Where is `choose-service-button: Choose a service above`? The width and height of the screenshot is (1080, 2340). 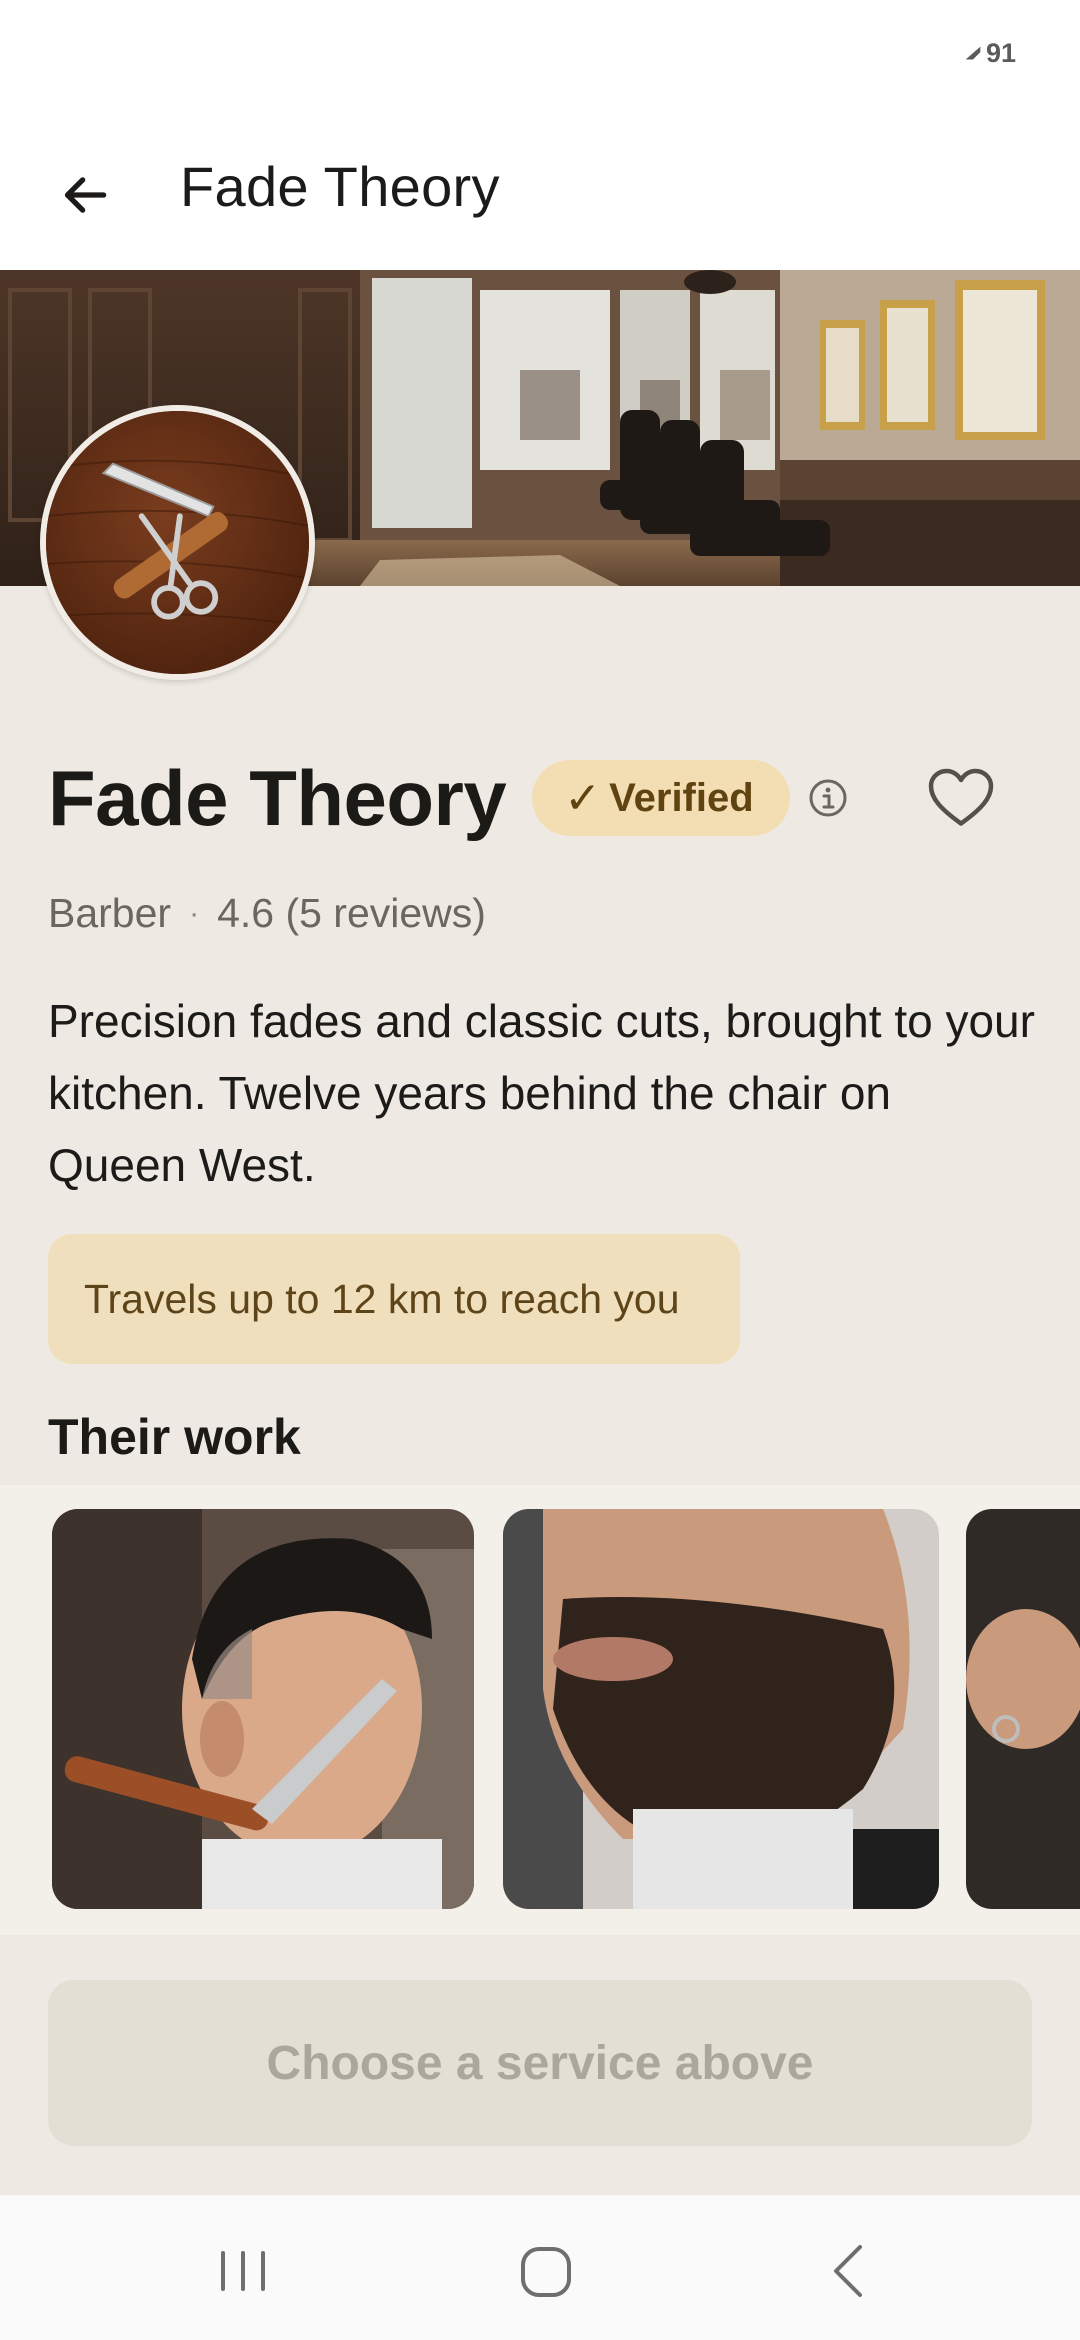
choose-service-button: Choose a service above is located at coordinates (540, 2063).